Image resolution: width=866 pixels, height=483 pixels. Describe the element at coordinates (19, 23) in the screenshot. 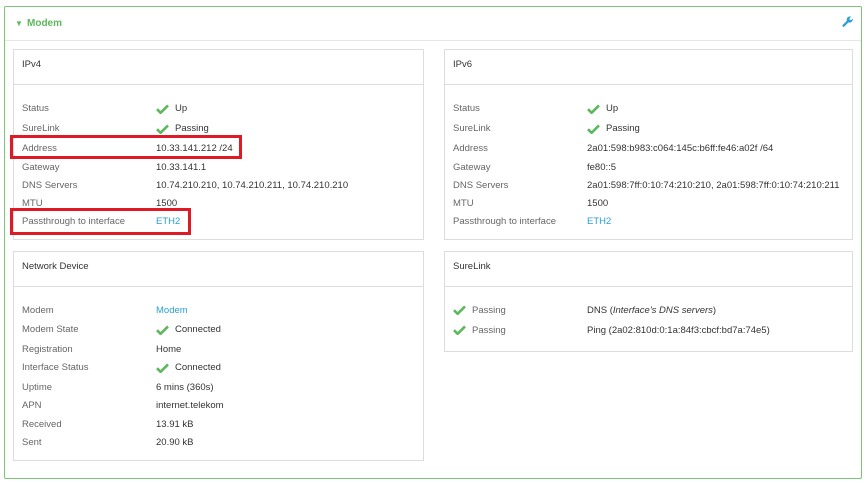

I see `triangle-down-icon: ▼` at that location.